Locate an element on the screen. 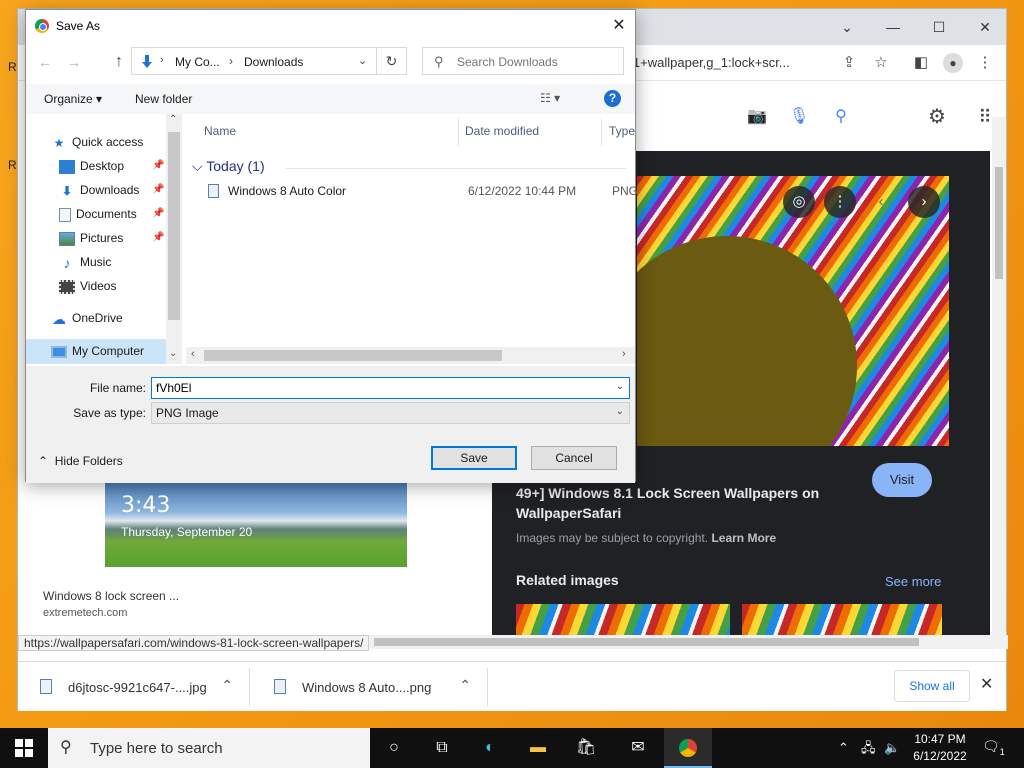  view-options-icon: ☷ ▾ is located at coordinates (550, 98).